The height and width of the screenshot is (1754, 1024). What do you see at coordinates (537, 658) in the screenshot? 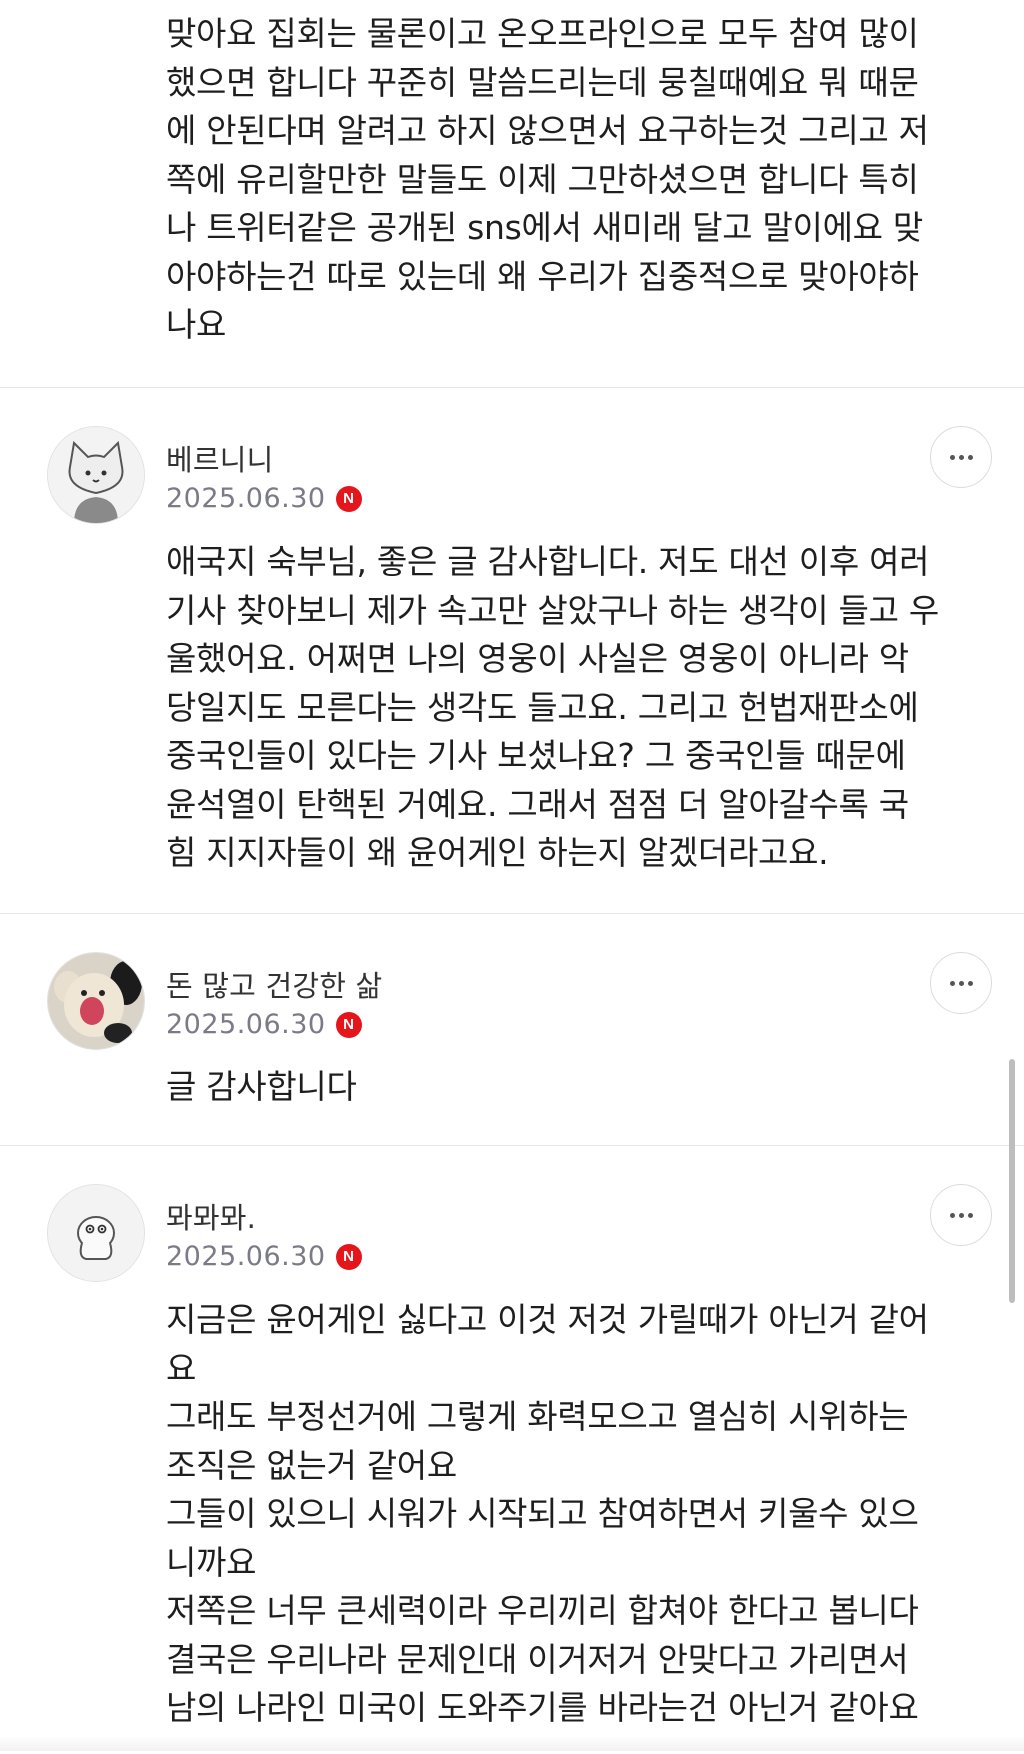
I see `comment-line: 울했어요. 어쩌면 나의 영웅이 사실은 영웅이 아니라 악` at bounding box center [537, 658].